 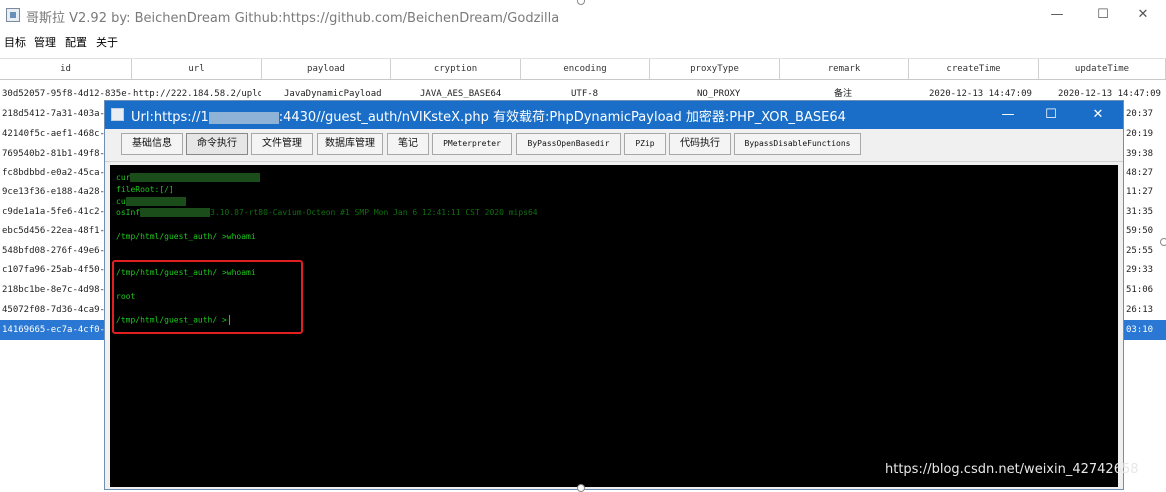 I want to click on cell-id: c9de1a1a-5fe6-41c2-a3, so click(x=53, y=212).